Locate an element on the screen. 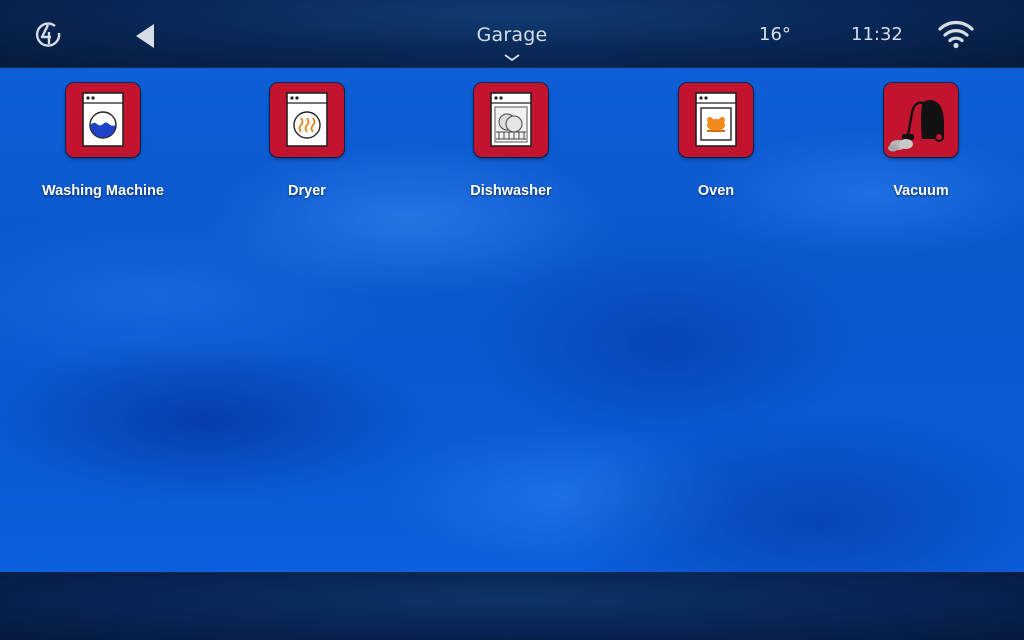 This screenshot has width=1024, height=640. dishwasher-icon is located at coordinates (511, 119).